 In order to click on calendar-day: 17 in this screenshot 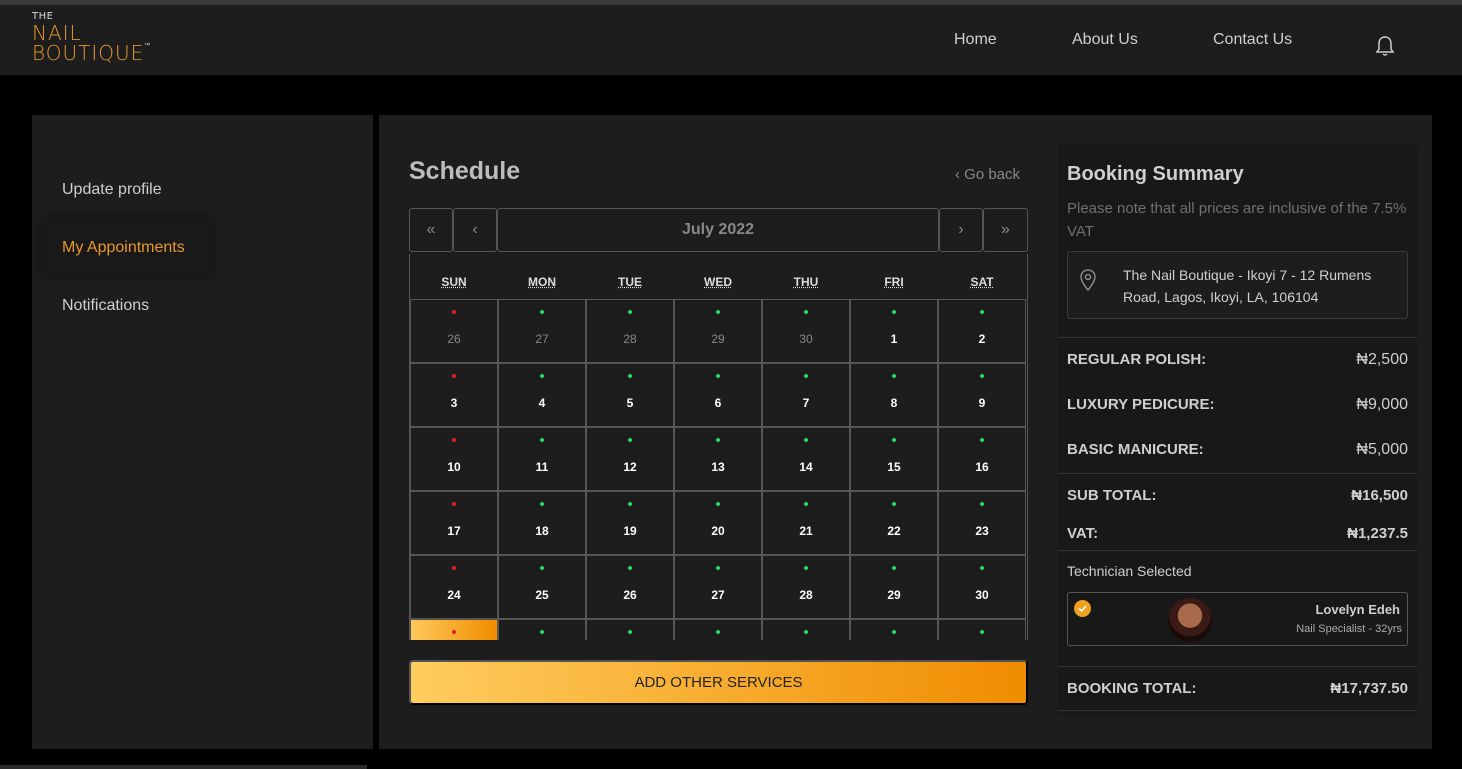, I will do `click(454, 523)`.